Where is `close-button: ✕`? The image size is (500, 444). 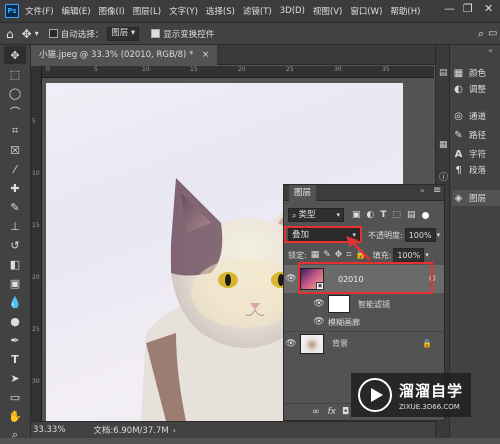 close-button: ✕ is located at coordinates (488, 8).